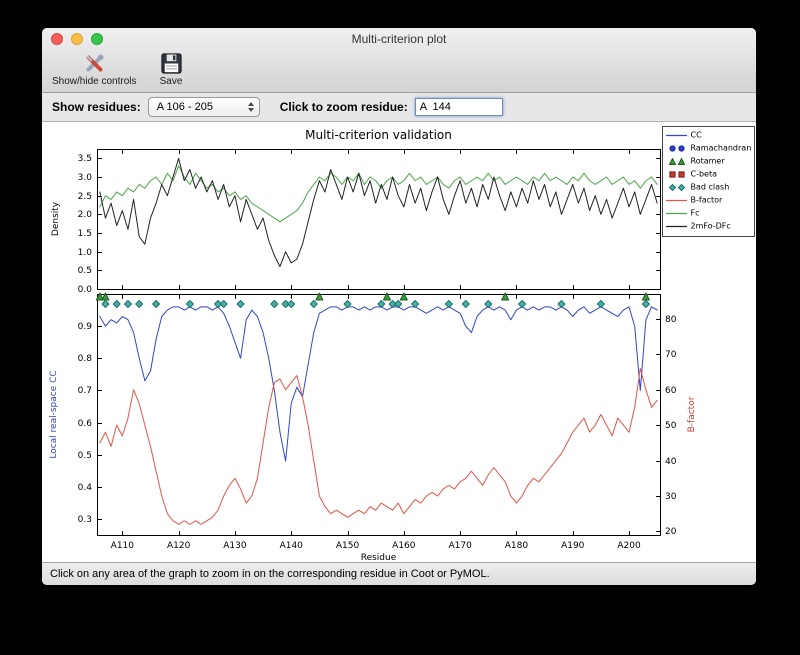 The height and width of the screenshot is (655, 800). I want to click on show-residues-label: Show residues:, so click(96, 107).